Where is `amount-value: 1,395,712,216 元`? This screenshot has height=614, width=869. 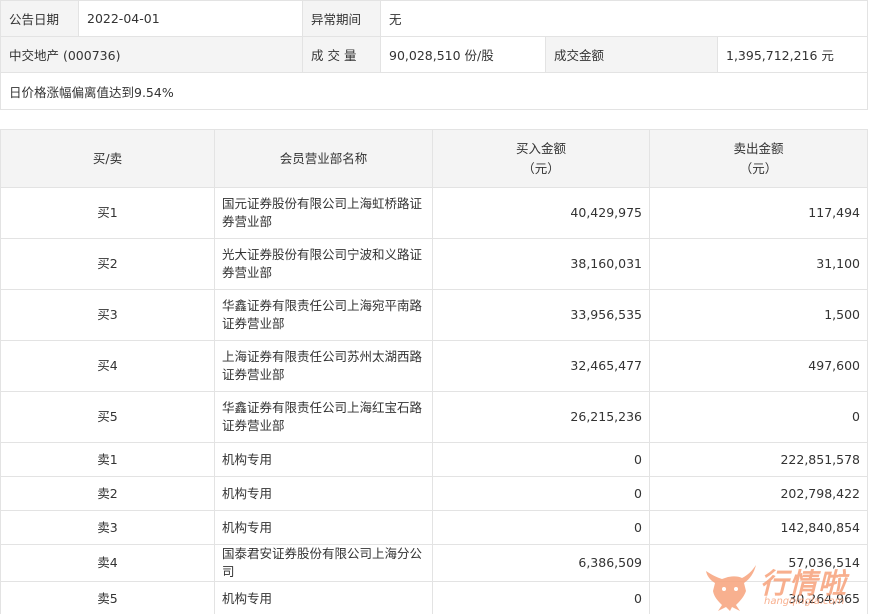
amount-value: 1,395,712,216 元 is located at coordinates (792, 54).